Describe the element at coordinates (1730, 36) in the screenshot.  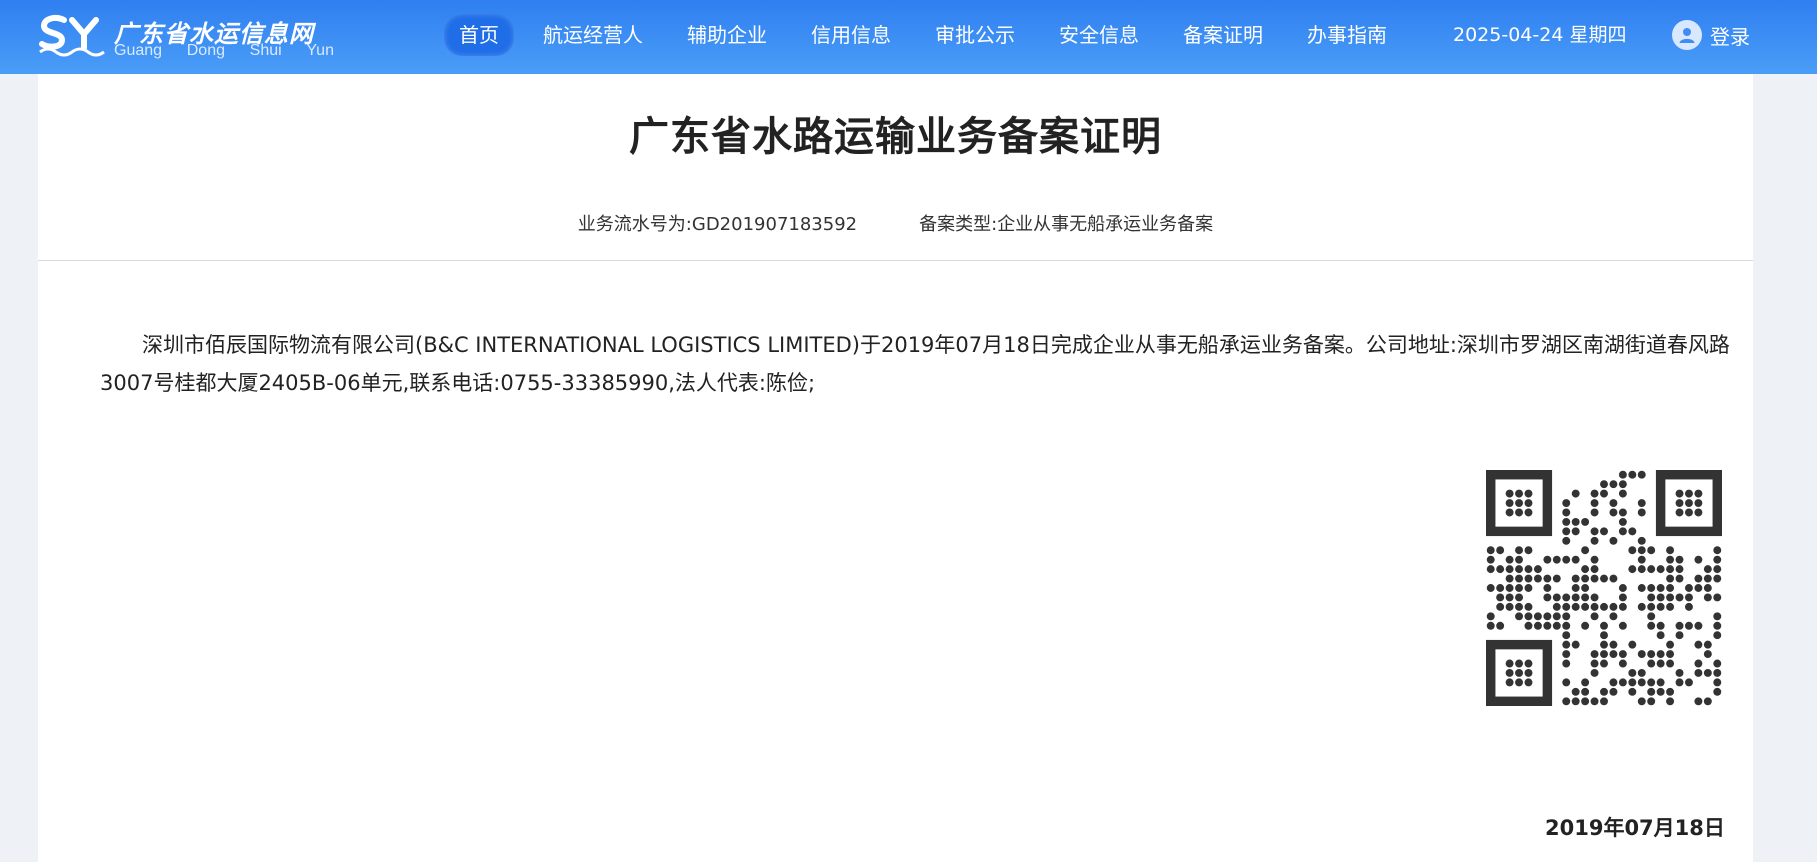
I see `login-label: 登录` at that location.